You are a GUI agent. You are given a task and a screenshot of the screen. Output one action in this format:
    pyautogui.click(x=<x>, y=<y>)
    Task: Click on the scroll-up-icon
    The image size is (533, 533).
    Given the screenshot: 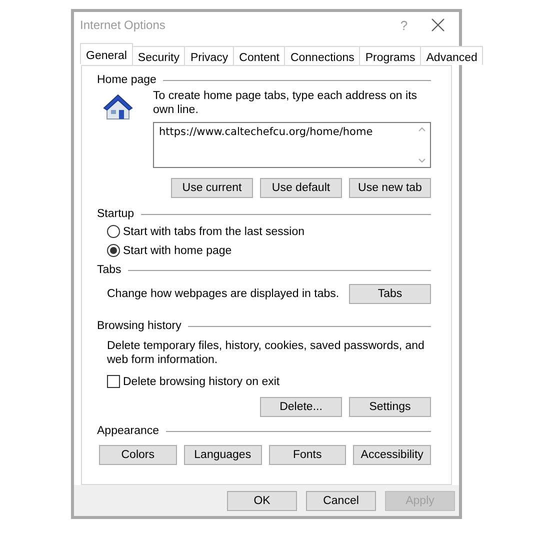 What is the action you would take?
    pyautogui.click(x=422, y=129)
    